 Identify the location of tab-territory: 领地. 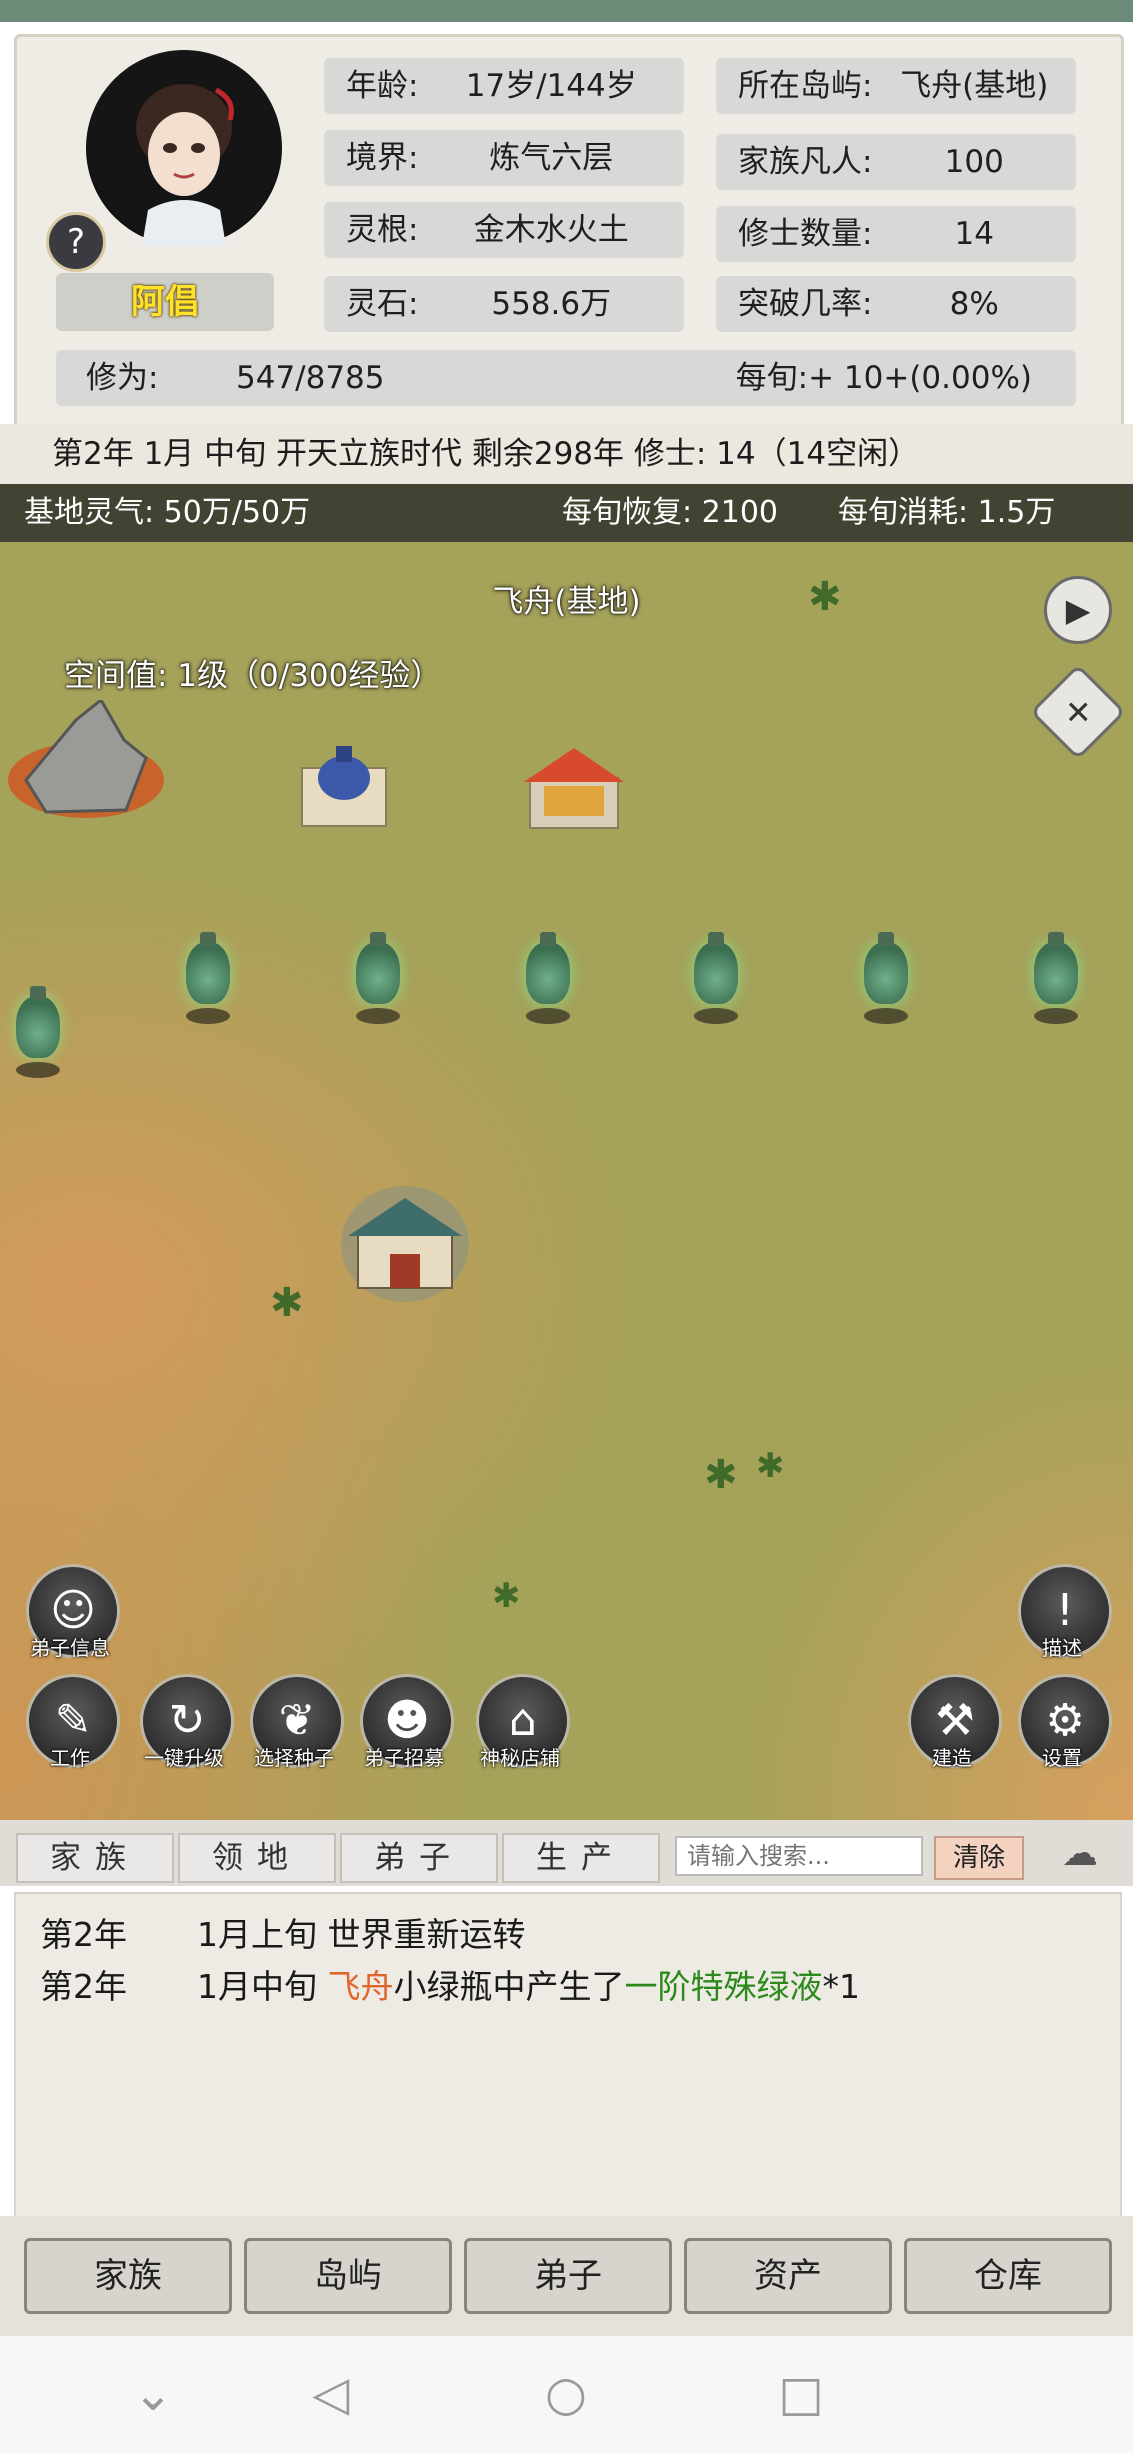
(257, 1858).